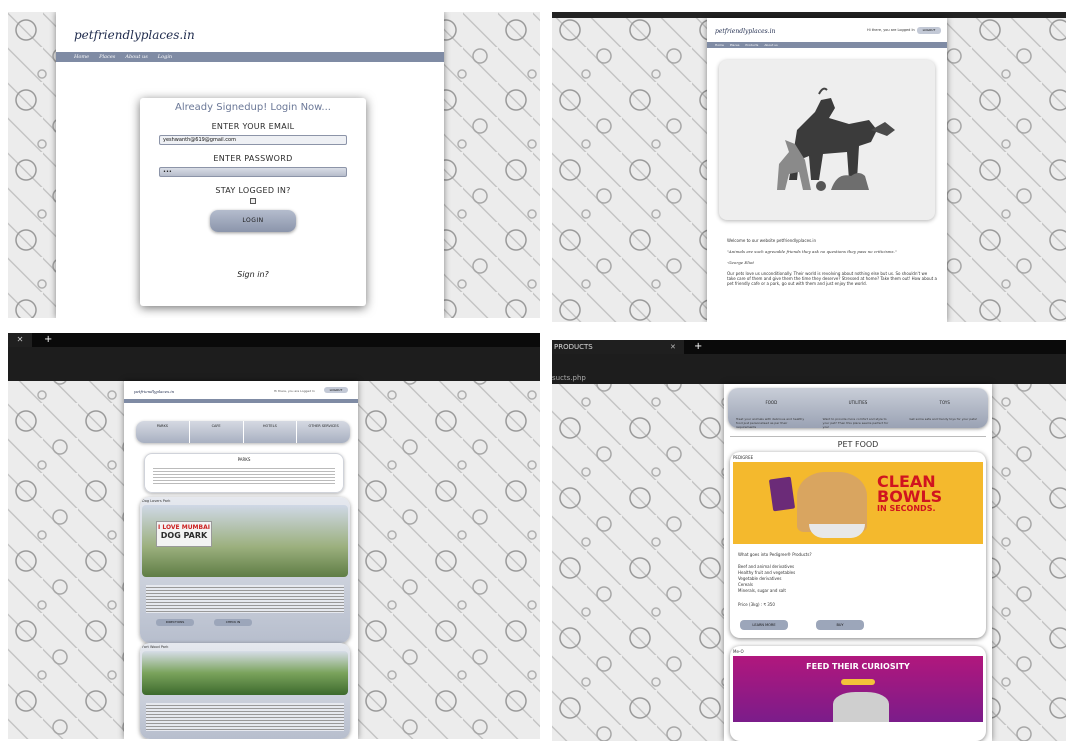 The width and height of the screenshot is (1068, 741). Describe the element at coordinates (858, 402) in the screenshot. I see `category-title: UTILITIES` at that location.